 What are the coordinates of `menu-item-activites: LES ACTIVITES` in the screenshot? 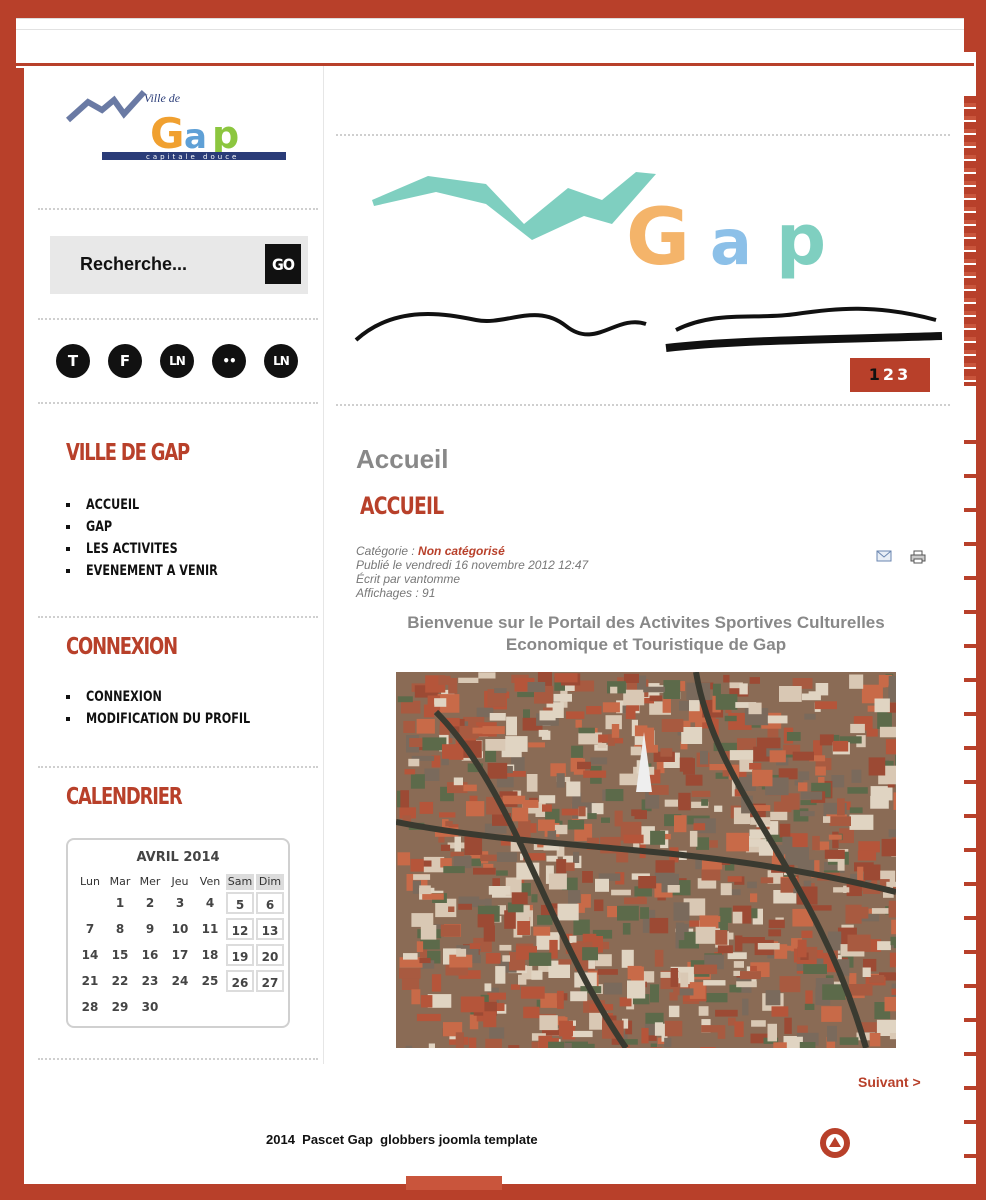 It's located at (158, 549).